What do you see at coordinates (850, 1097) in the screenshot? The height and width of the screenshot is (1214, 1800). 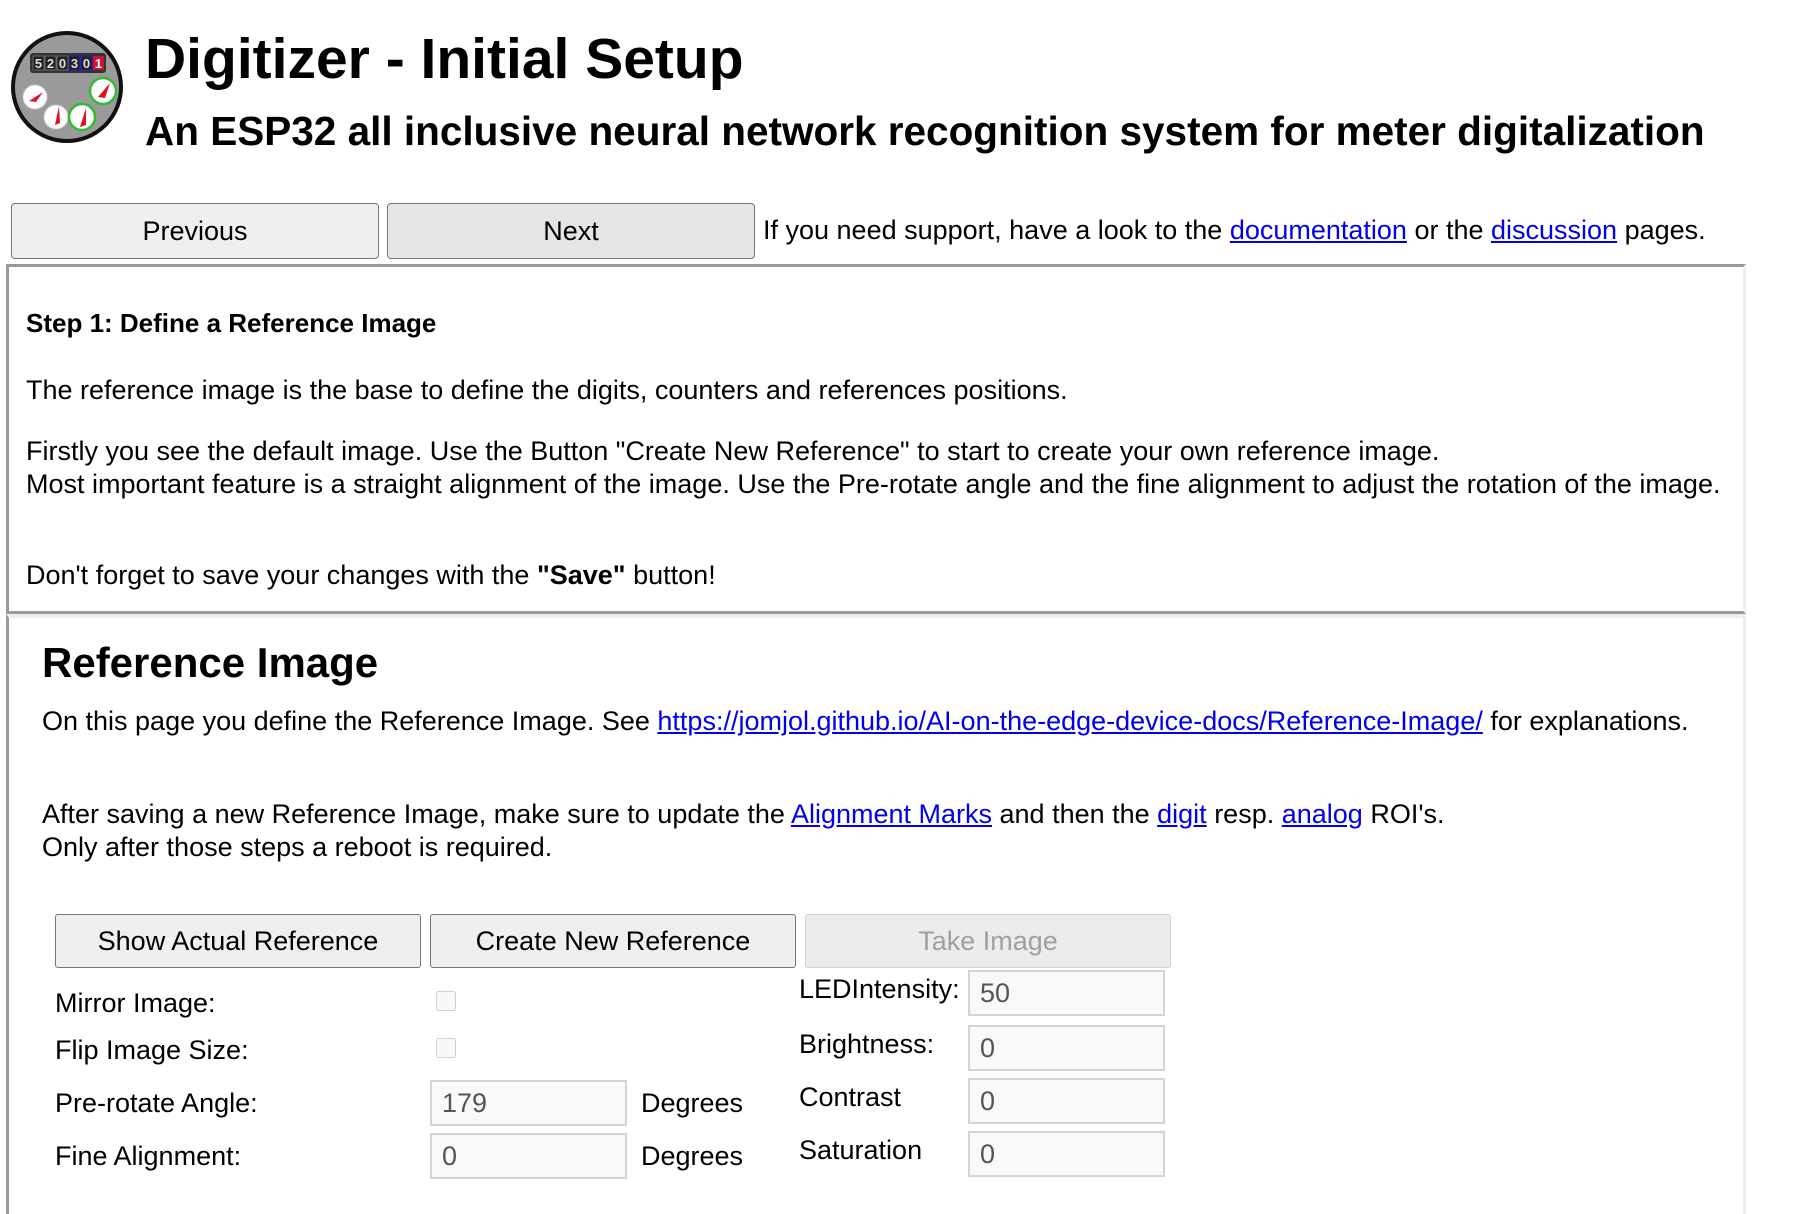 I see `contrast-label: Contrast` at bounding box center [850, 1097].